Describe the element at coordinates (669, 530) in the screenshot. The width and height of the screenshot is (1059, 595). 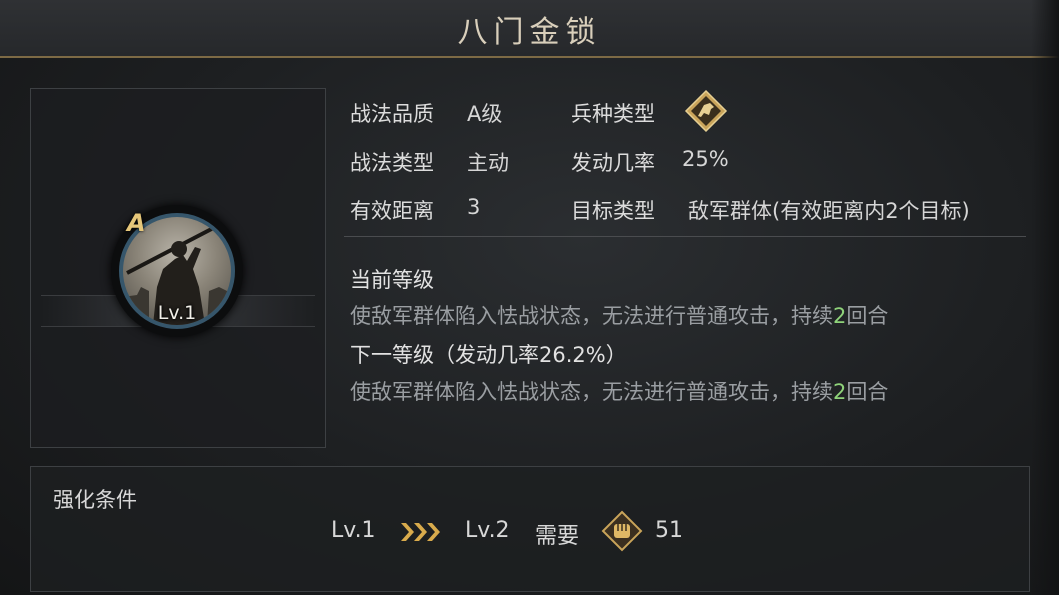
I see `resource-amount: 51` at that location.